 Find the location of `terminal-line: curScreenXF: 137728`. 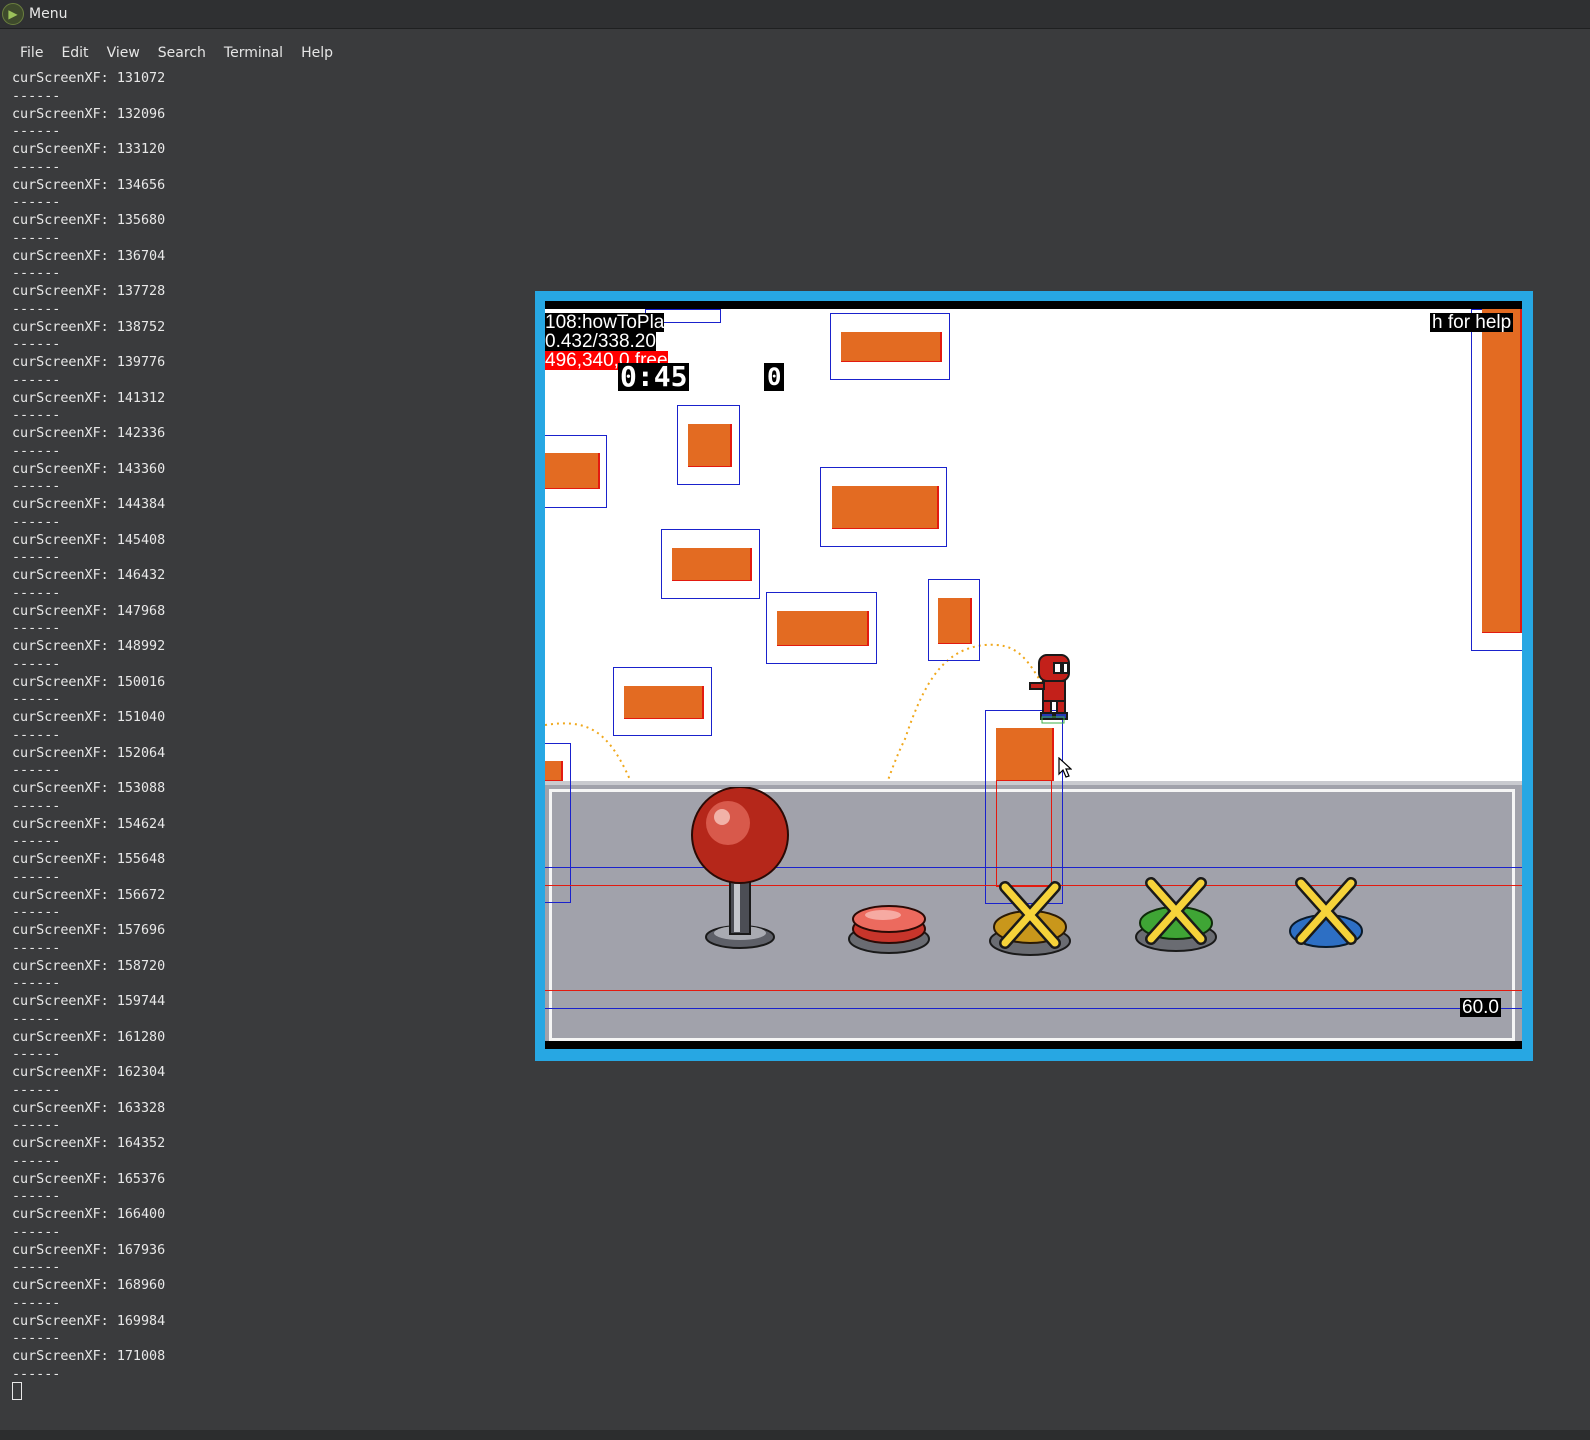

terminal-line: curScreenXF: 137728 is located at coordinates (88, 292).